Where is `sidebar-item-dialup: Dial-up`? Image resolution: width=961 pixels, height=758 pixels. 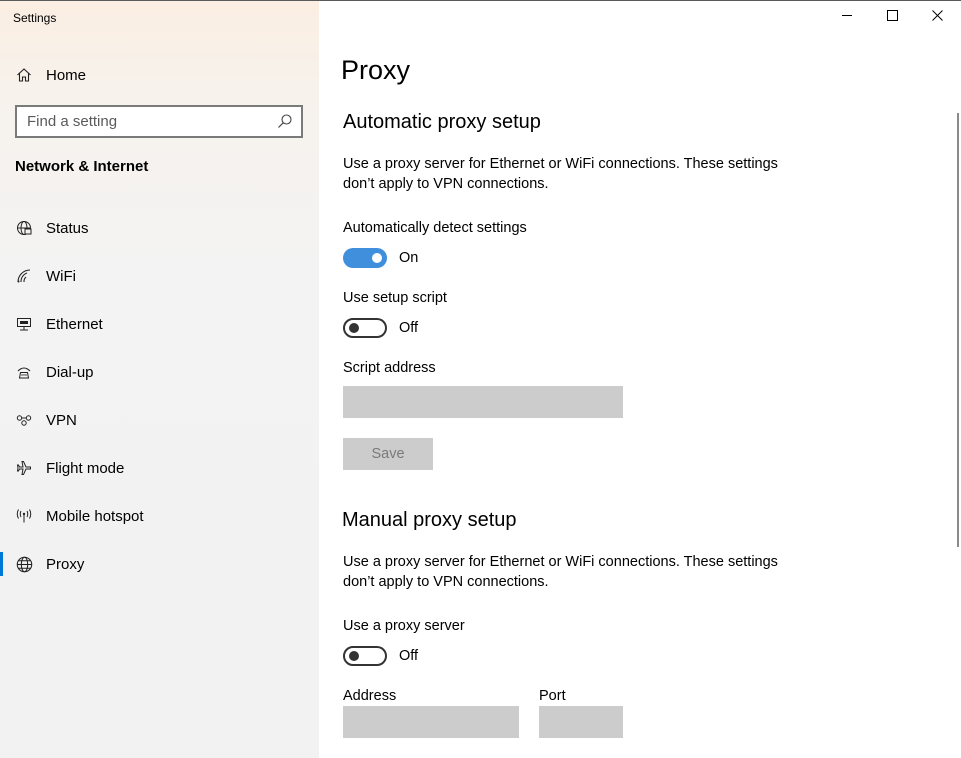 sidebar-item-dialup: Dial-up is located at coordinates (159, 372).